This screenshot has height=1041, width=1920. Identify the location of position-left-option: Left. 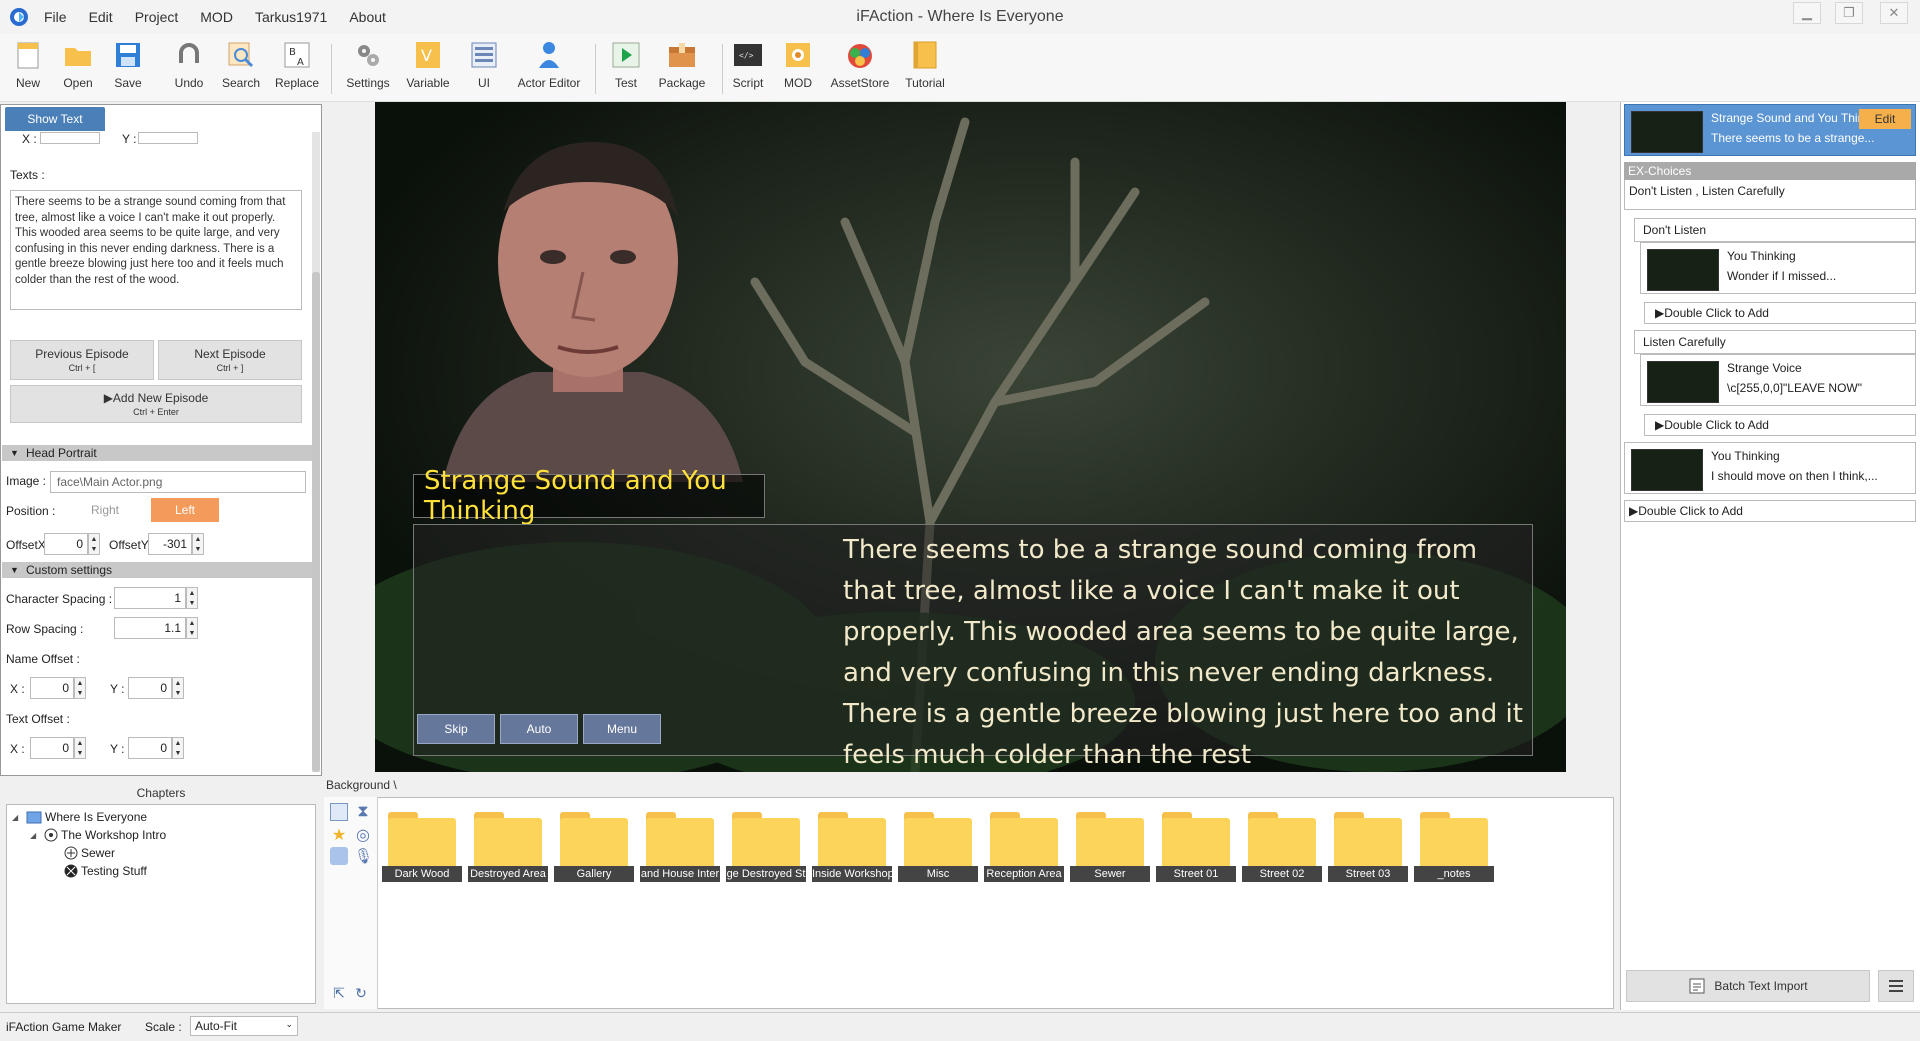
(185, 510).